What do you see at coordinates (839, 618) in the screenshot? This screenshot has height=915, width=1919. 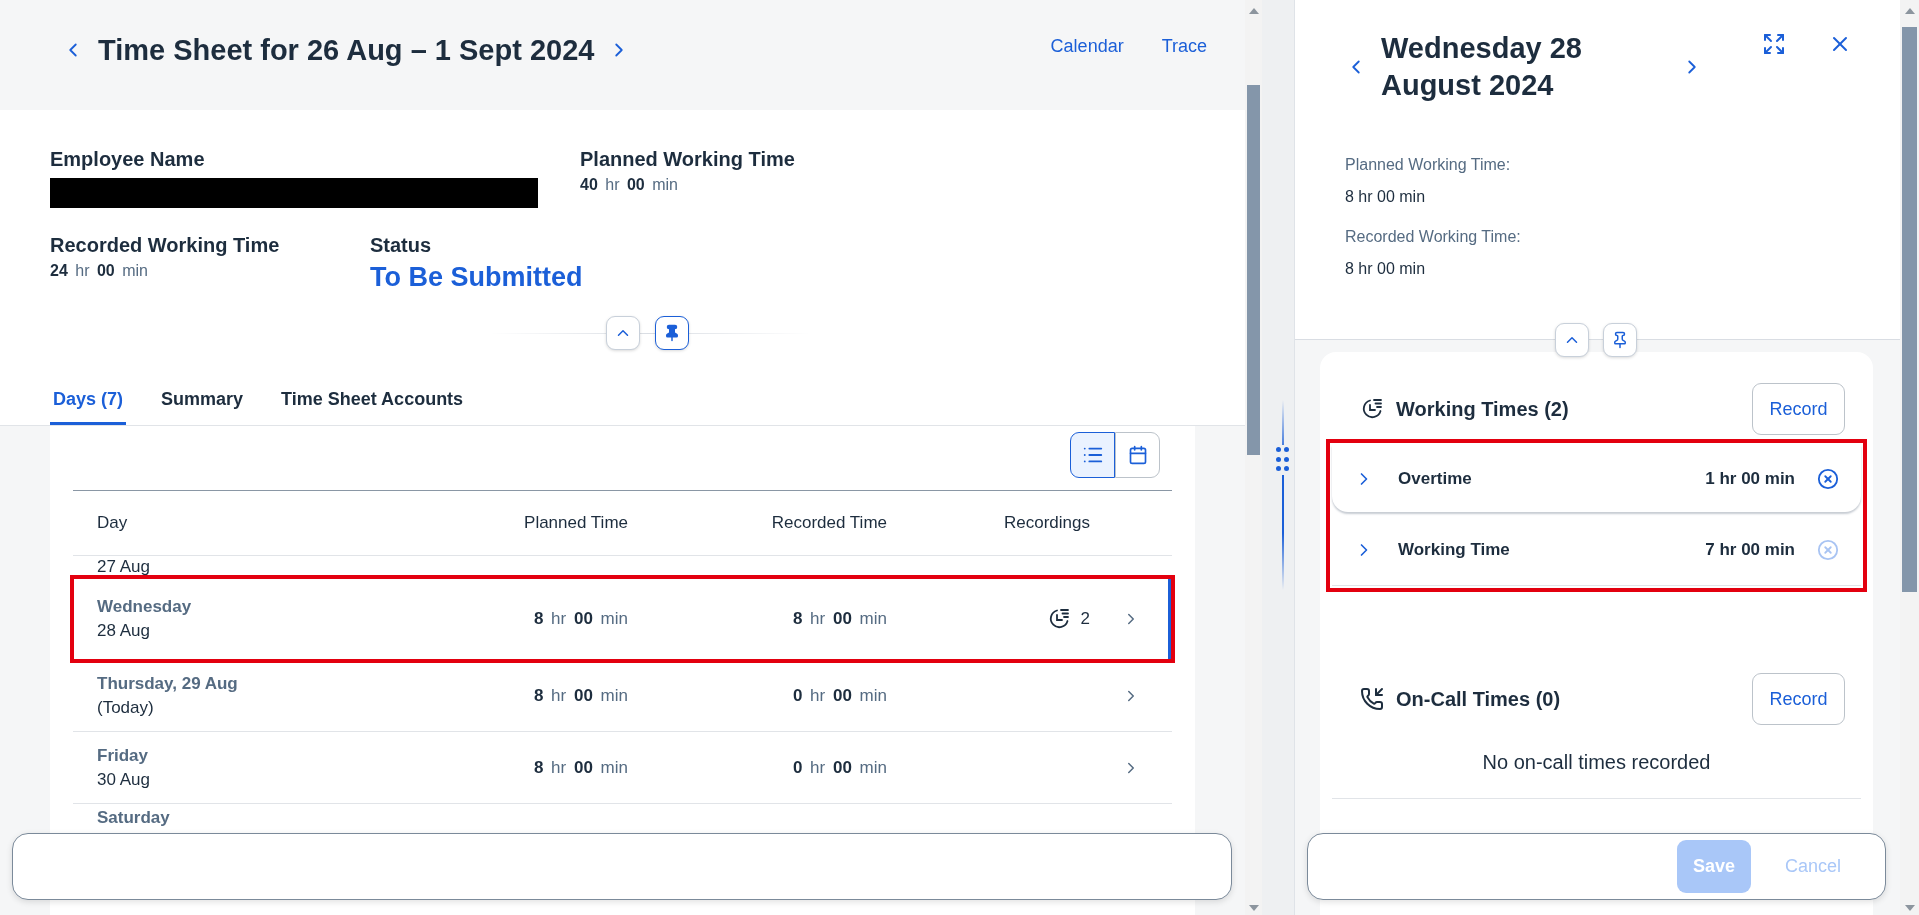 I see `recorded-time: 8 hr 00 min` at bounding box center [839, 618].